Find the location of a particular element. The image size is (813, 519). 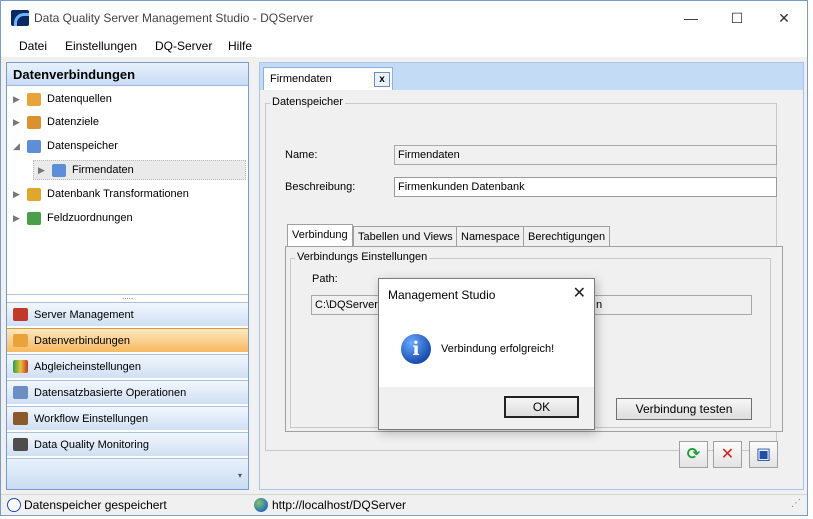

tab-verbindung: Verbindung is located at coordinates (320, 235).